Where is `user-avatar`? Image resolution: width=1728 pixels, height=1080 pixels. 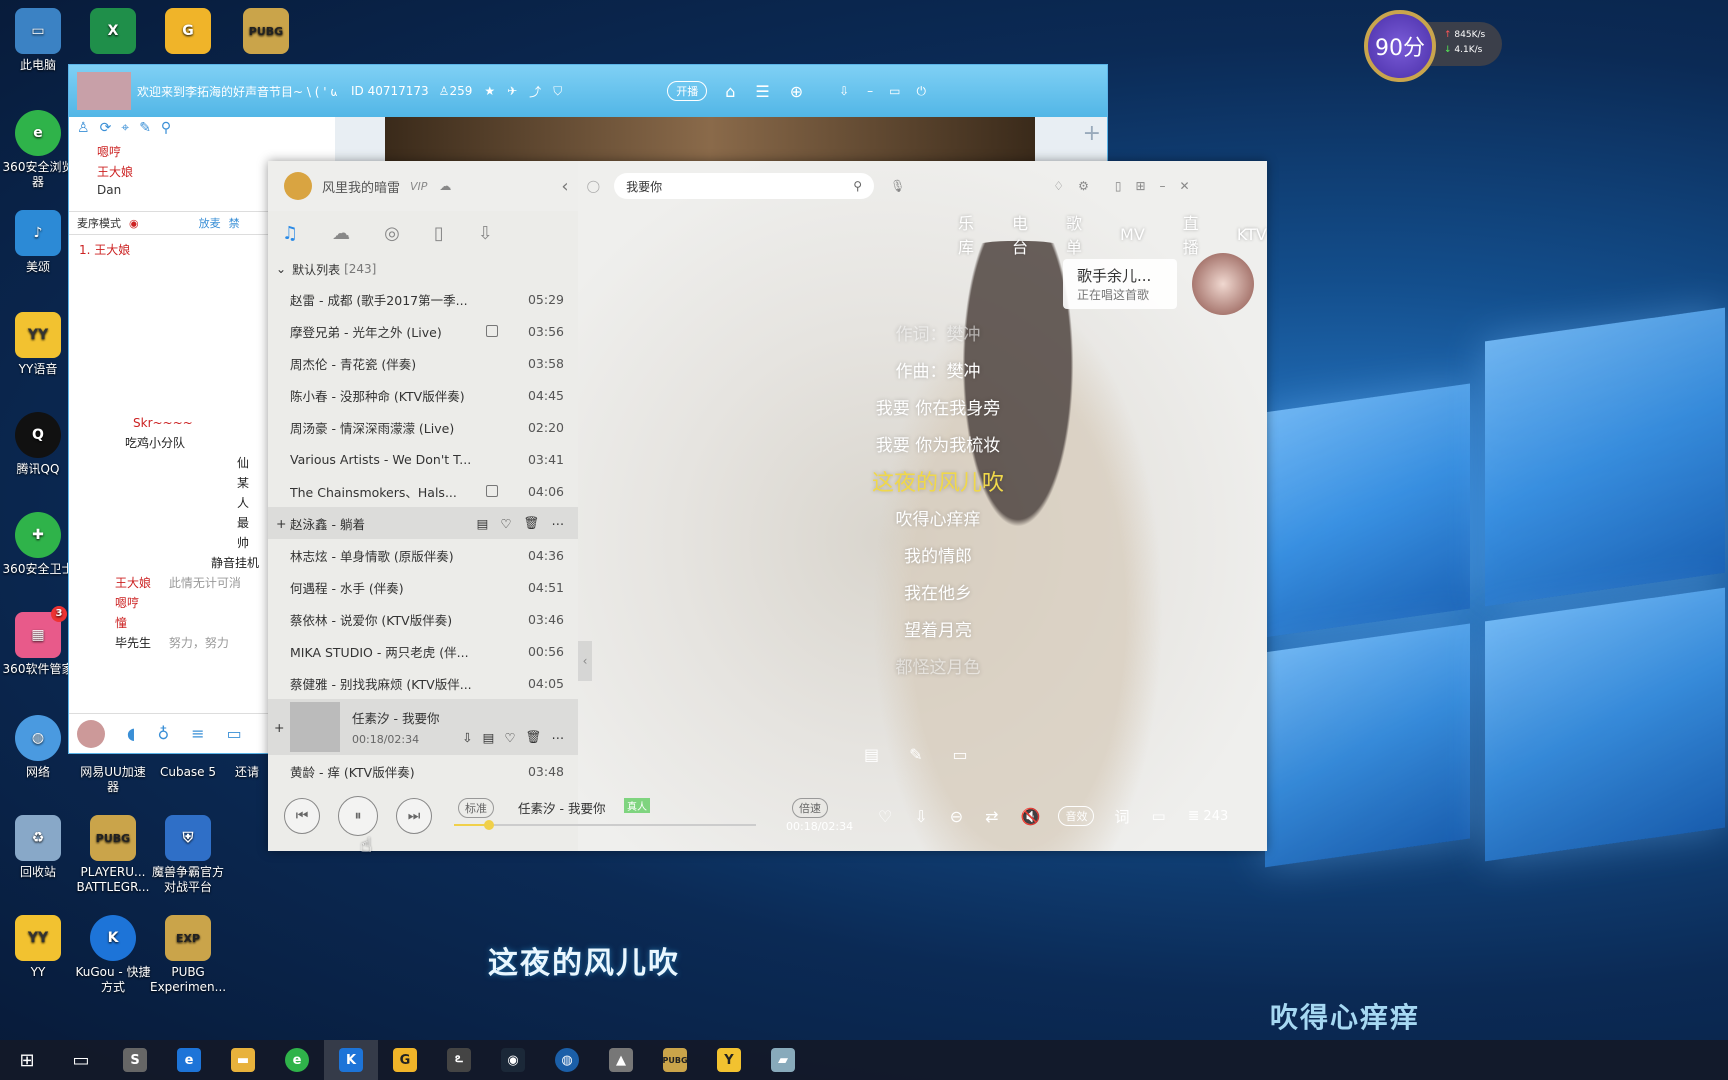
user-avatar is located at coordinates (298, 186).